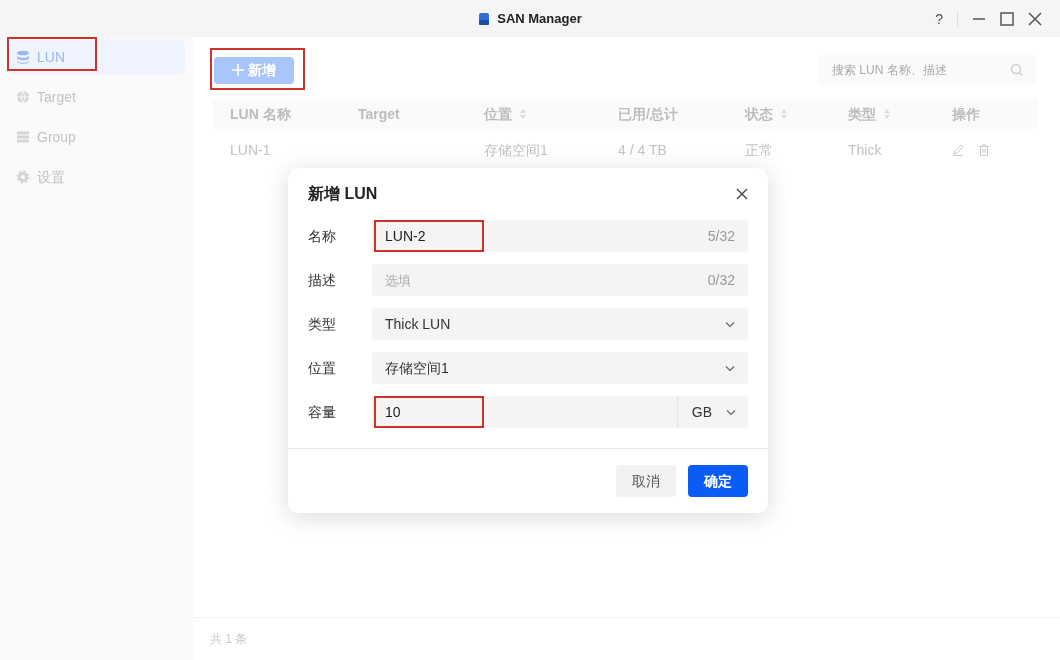 Image resolution: width=1060 pixels, height=660 pixels. What do you see at coordinates (322, 368) in the screenshot?
I see `field-label: 位置` at bounding box center [322, 368].